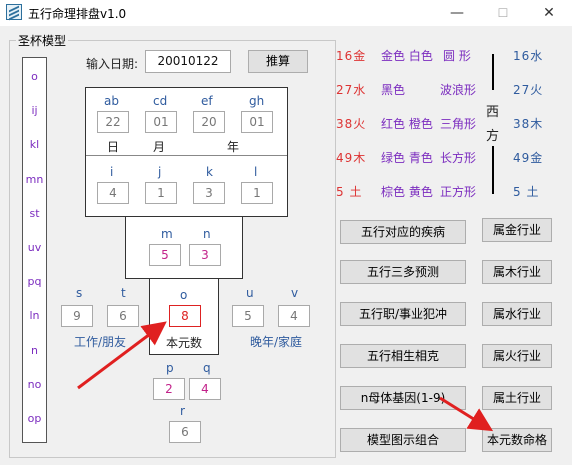 This screenshot has height=465, width=572. What do you see at coordinates (34, 350) in the screenshot?
I see `list-item: n` at bounding box center [34, 350].